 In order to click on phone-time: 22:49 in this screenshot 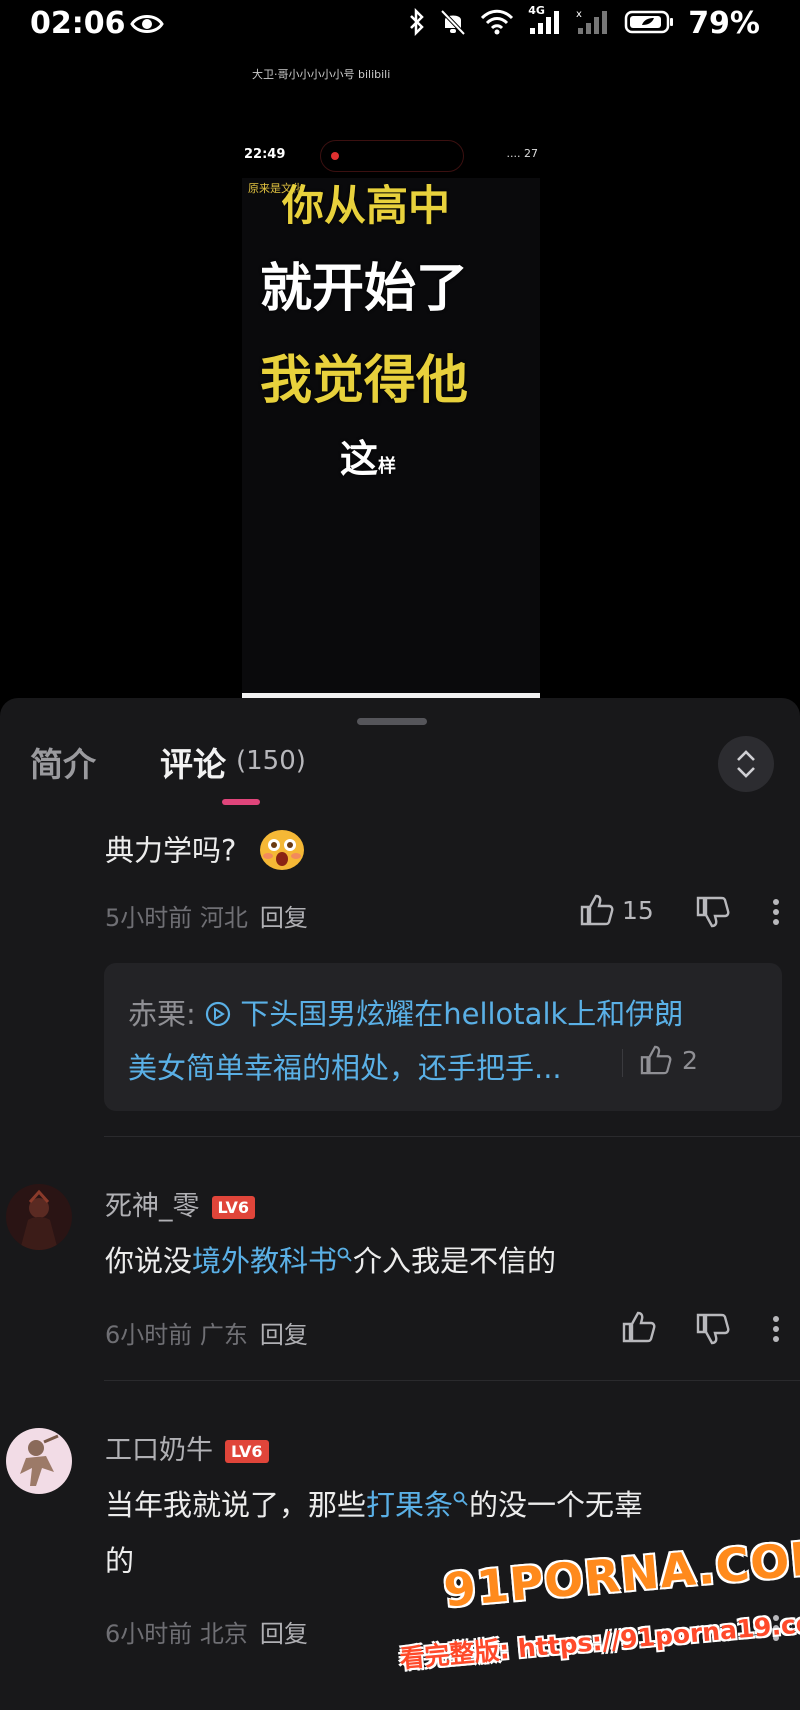, I will do `click(265, 154)`.